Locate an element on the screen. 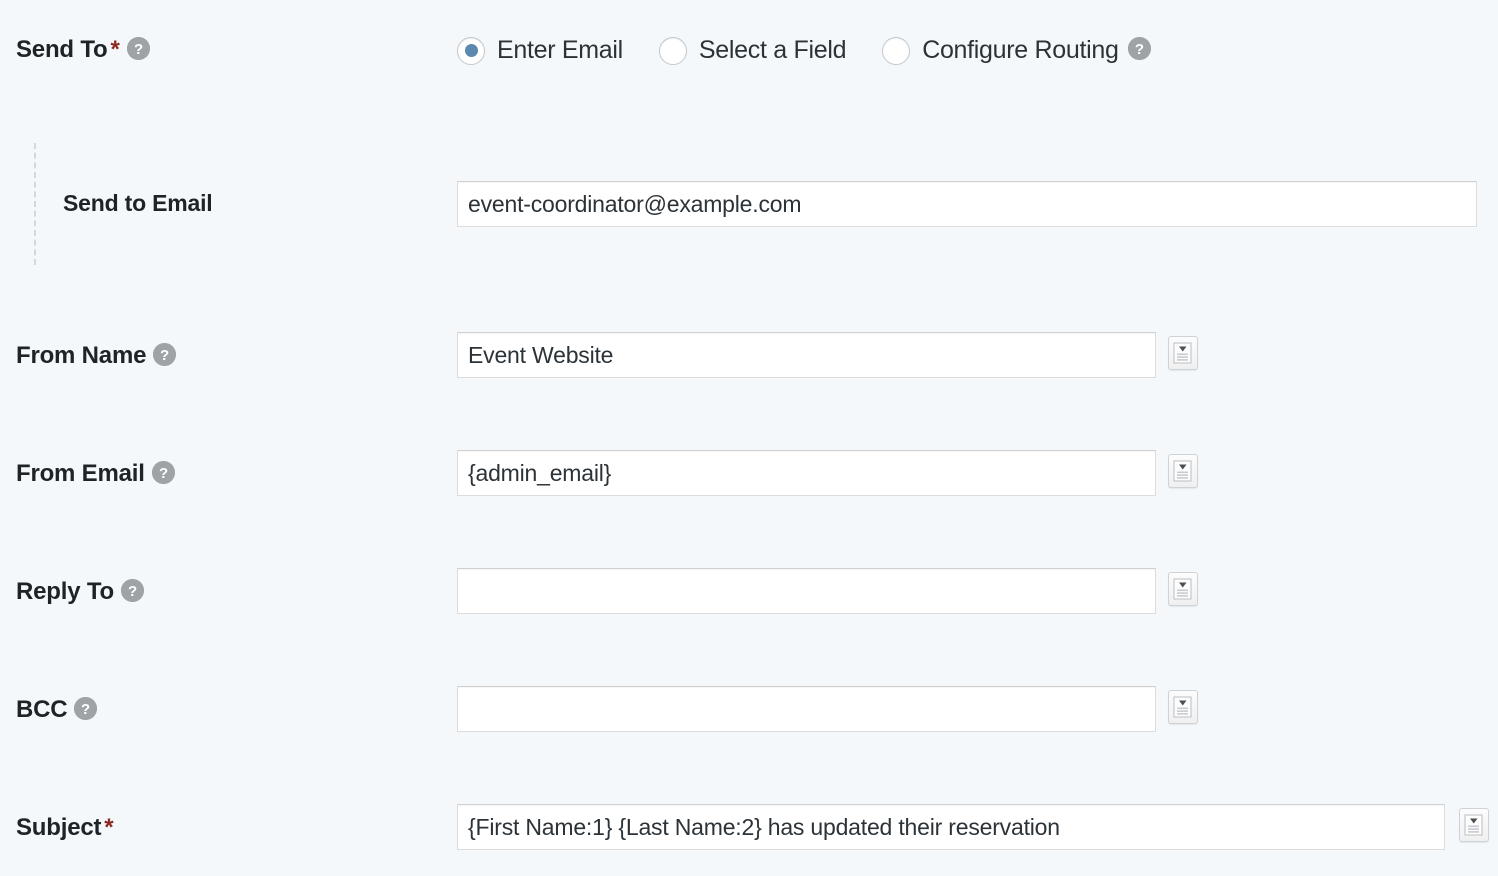 This screenshot has height=876, width=1498. radio-label-select-a-field: Select a Field is located at coordinates (772, 50).